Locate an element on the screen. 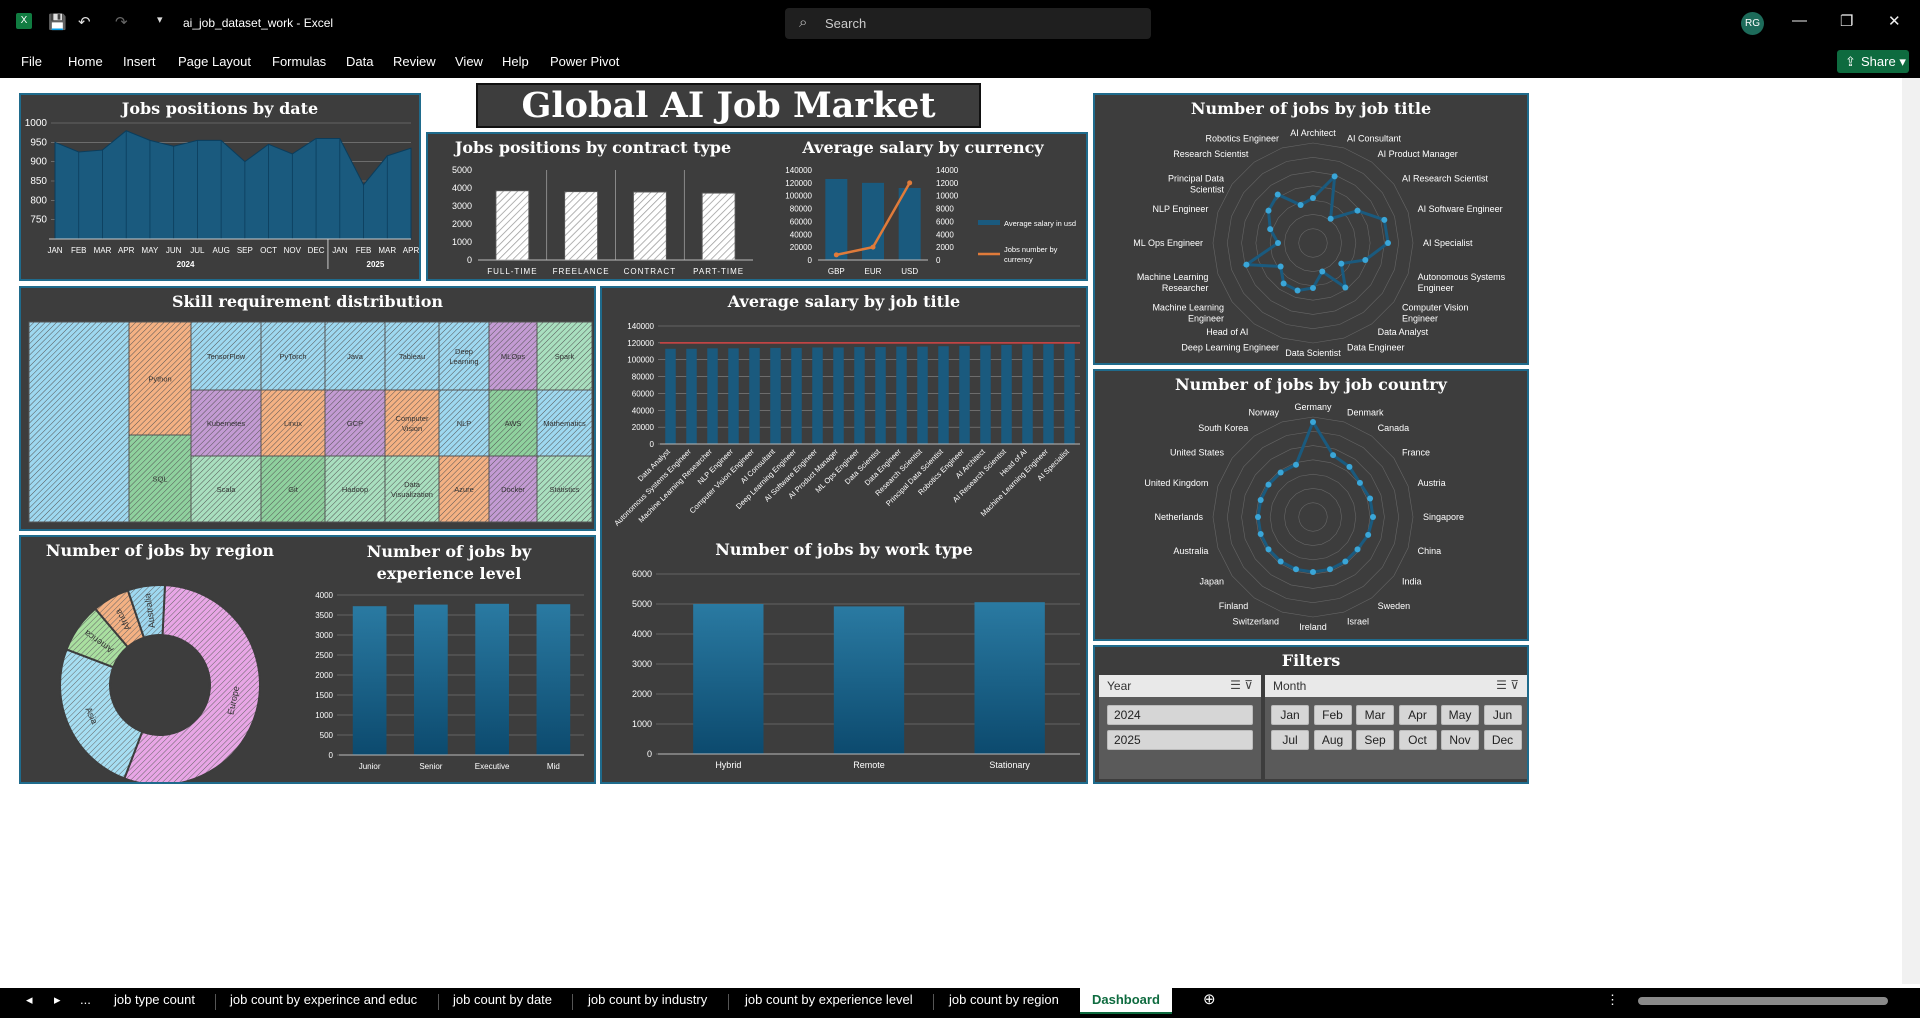 This screenshot has height=1018, width=1920. experience-bar is located at coordinates (553, 679).